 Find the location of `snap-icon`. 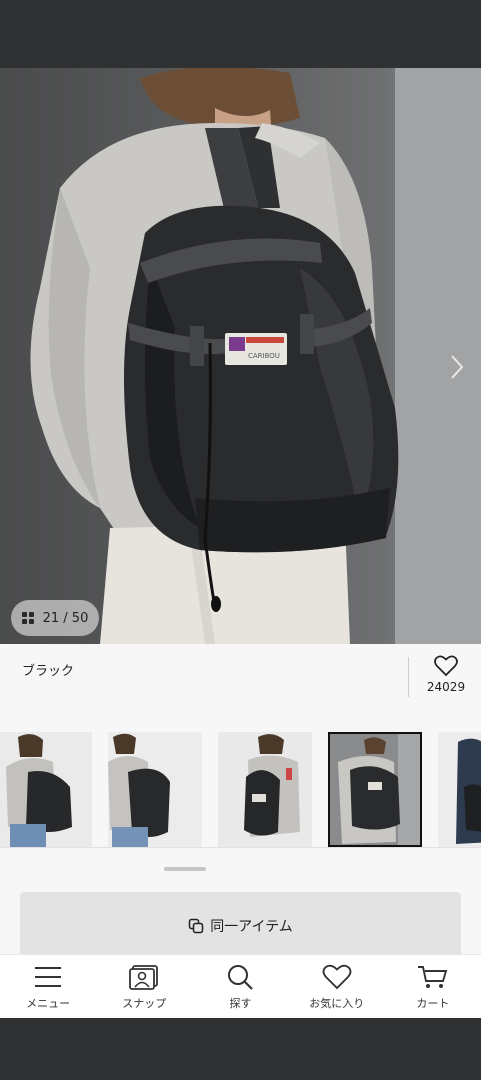

snap-icon is located at coordinates (144, 977).